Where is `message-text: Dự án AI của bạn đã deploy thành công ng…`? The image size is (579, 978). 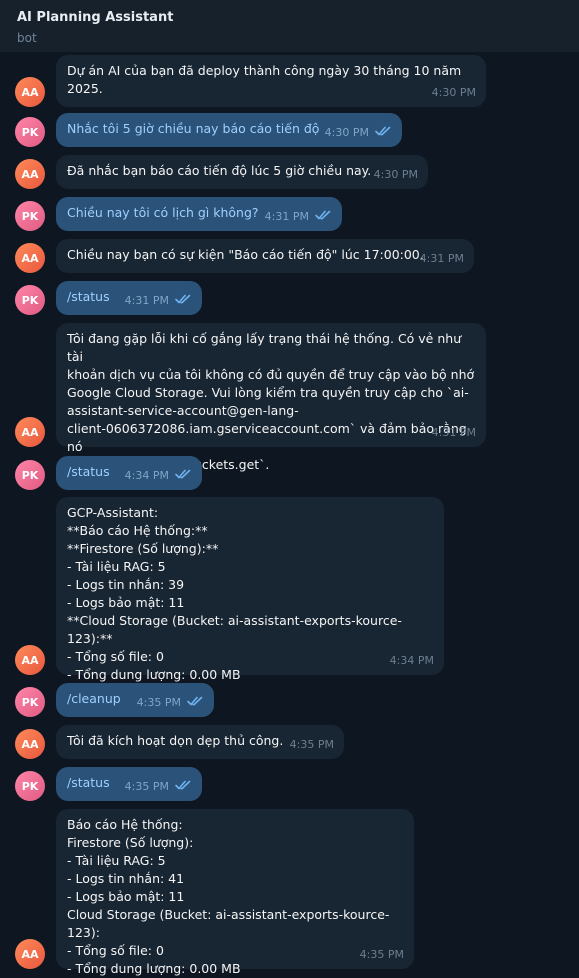
message-text: Dự án AI của bạn đã deploy thành công ng… is located at coordinates (264, 79).